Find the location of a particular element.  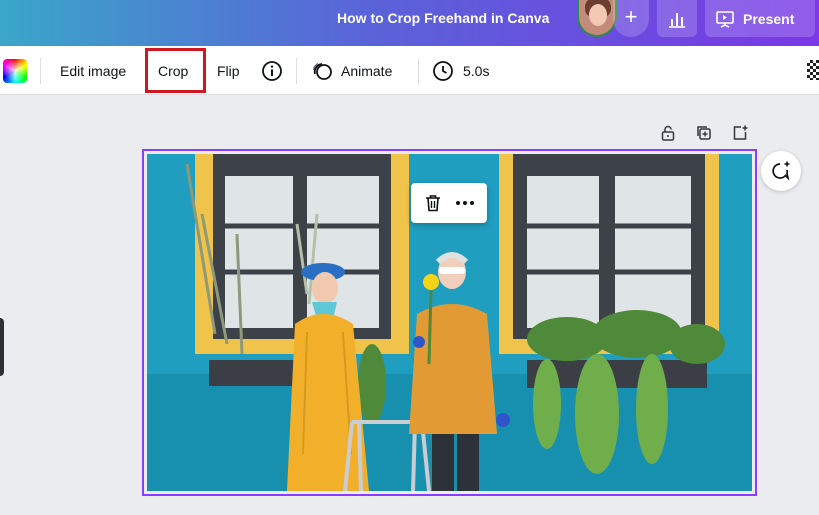

duration-label: 5.0s is located at coordinates (476, 70).